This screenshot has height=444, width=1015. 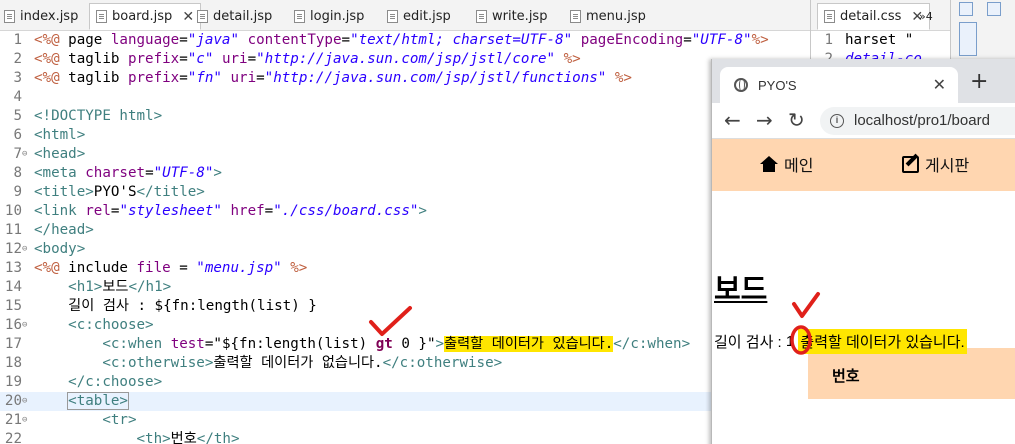 I want to click on reload-icon: ↻, so click(x=796, y=120).